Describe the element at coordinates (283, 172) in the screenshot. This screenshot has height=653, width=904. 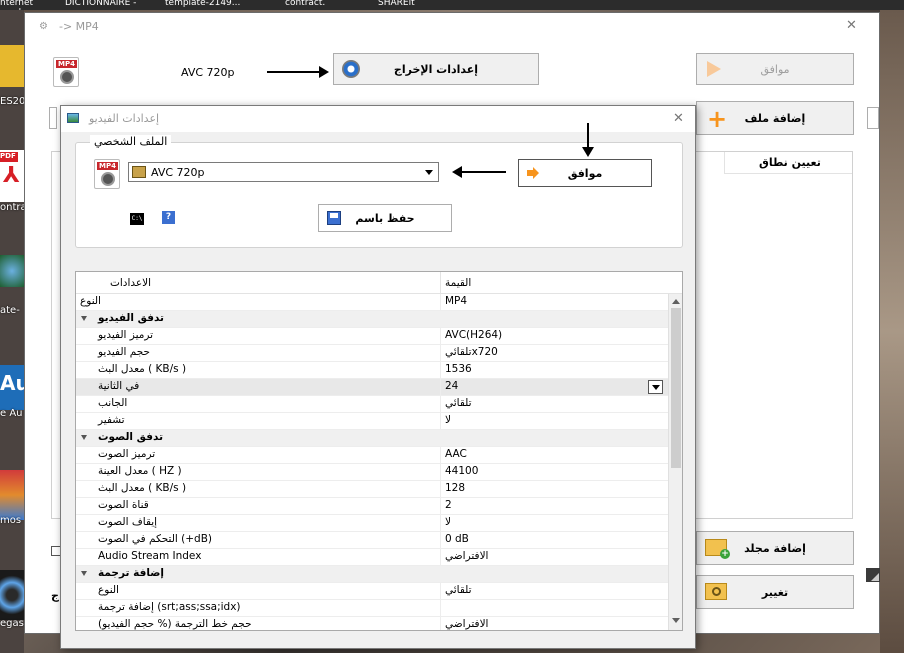
I see `profile-select: AVC 720p` at that location.